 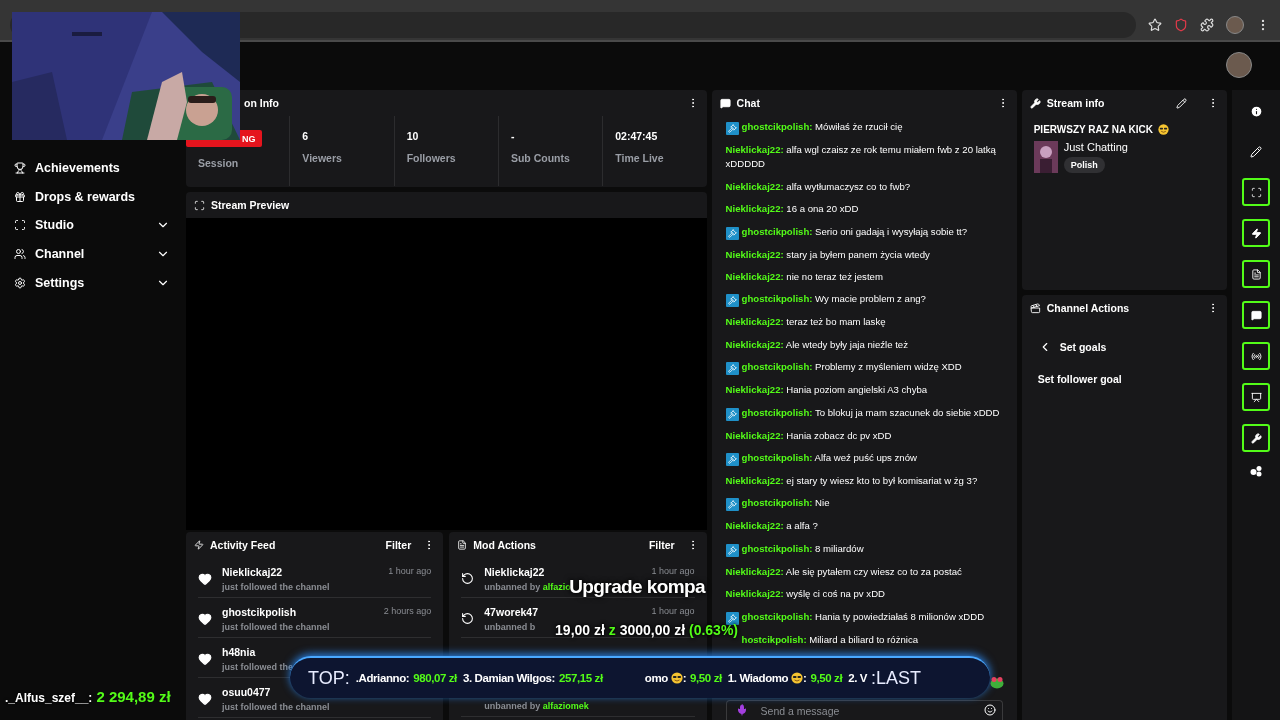 What do you see at coordinates (868, 504) in the screenshot?
I see `chat-message: ghostcikpolish: Nie` at bounding box center [868, 504].